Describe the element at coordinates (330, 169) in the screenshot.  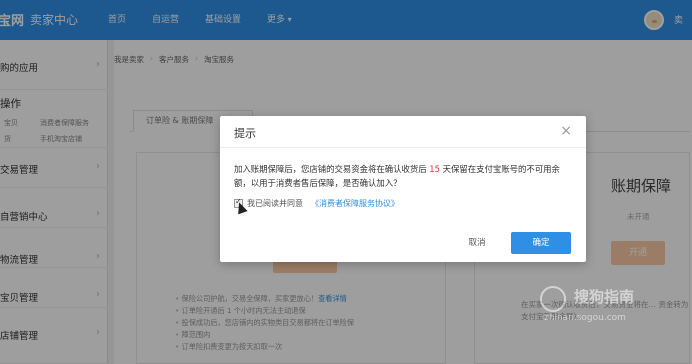
I see `message-text: 加入账期保障后，您店铺的交易资金将在确认收货后` at that location.